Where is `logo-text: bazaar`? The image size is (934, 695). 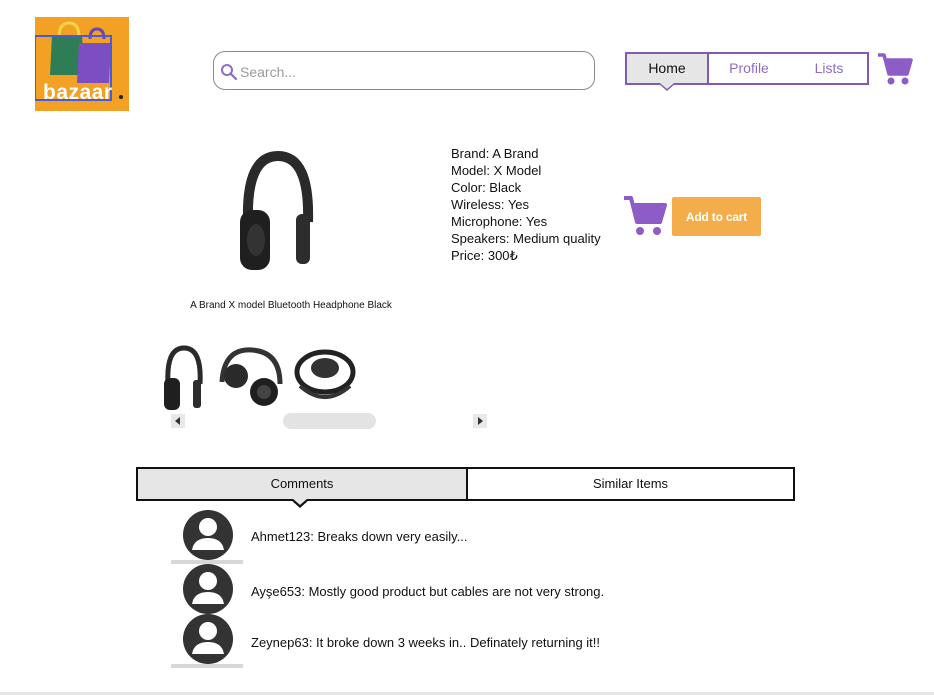 logo-text: bazaar is located at coordinates (78, 92).